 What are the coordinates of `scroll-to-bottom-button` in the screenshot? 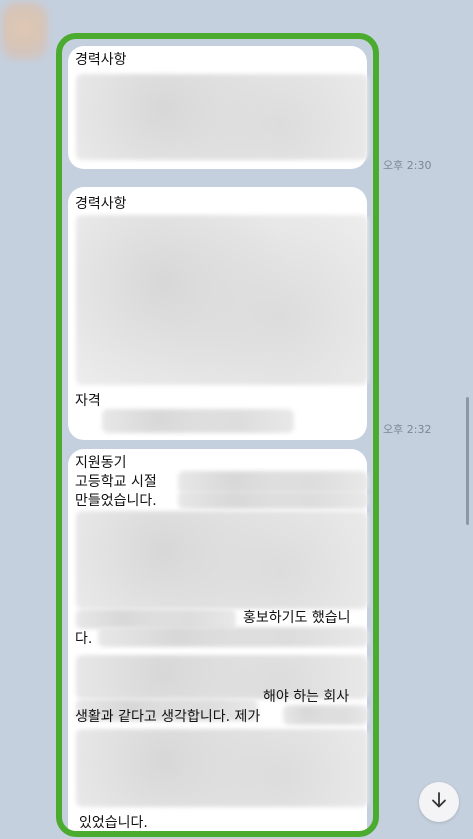 It's located at (439, 802).